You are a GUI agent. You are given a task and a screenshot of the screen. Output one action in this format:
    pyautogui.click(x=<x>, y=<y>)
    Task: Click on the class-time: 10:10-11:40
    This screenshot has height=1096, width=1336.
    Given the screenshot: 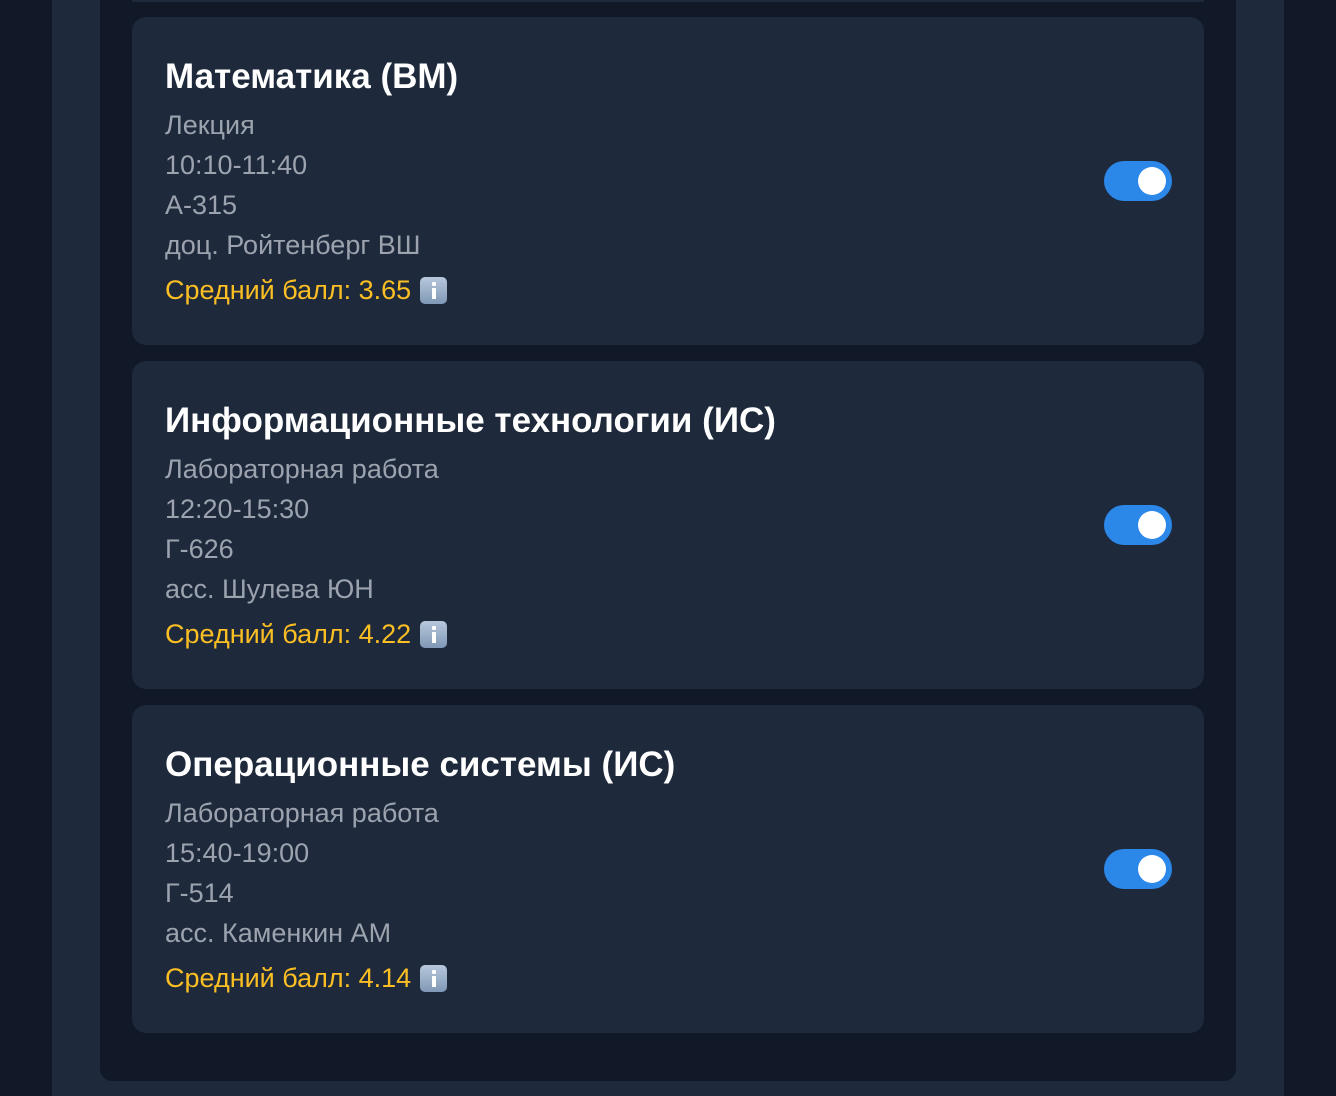 What is the action you would take?
    pyautogui.click(x=236, y=165)
    